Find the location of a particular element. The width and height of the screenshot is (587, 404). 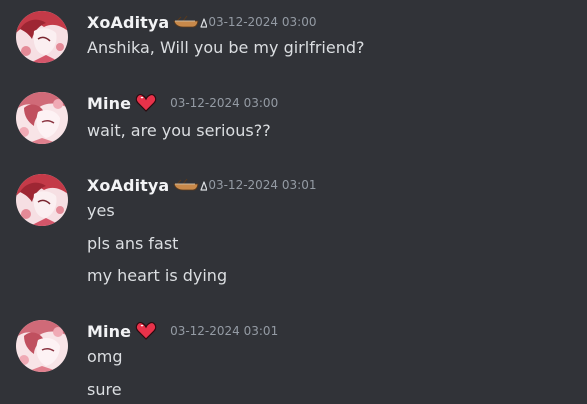

message-text: wait, are you serious?? is located at coordinates (179, 130).